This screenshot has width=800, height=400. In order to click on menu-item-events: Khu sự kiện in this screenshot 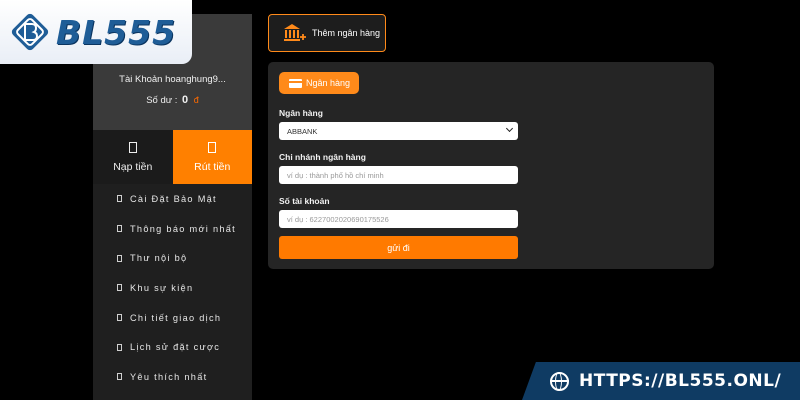, I will do `click(172, 288)`.